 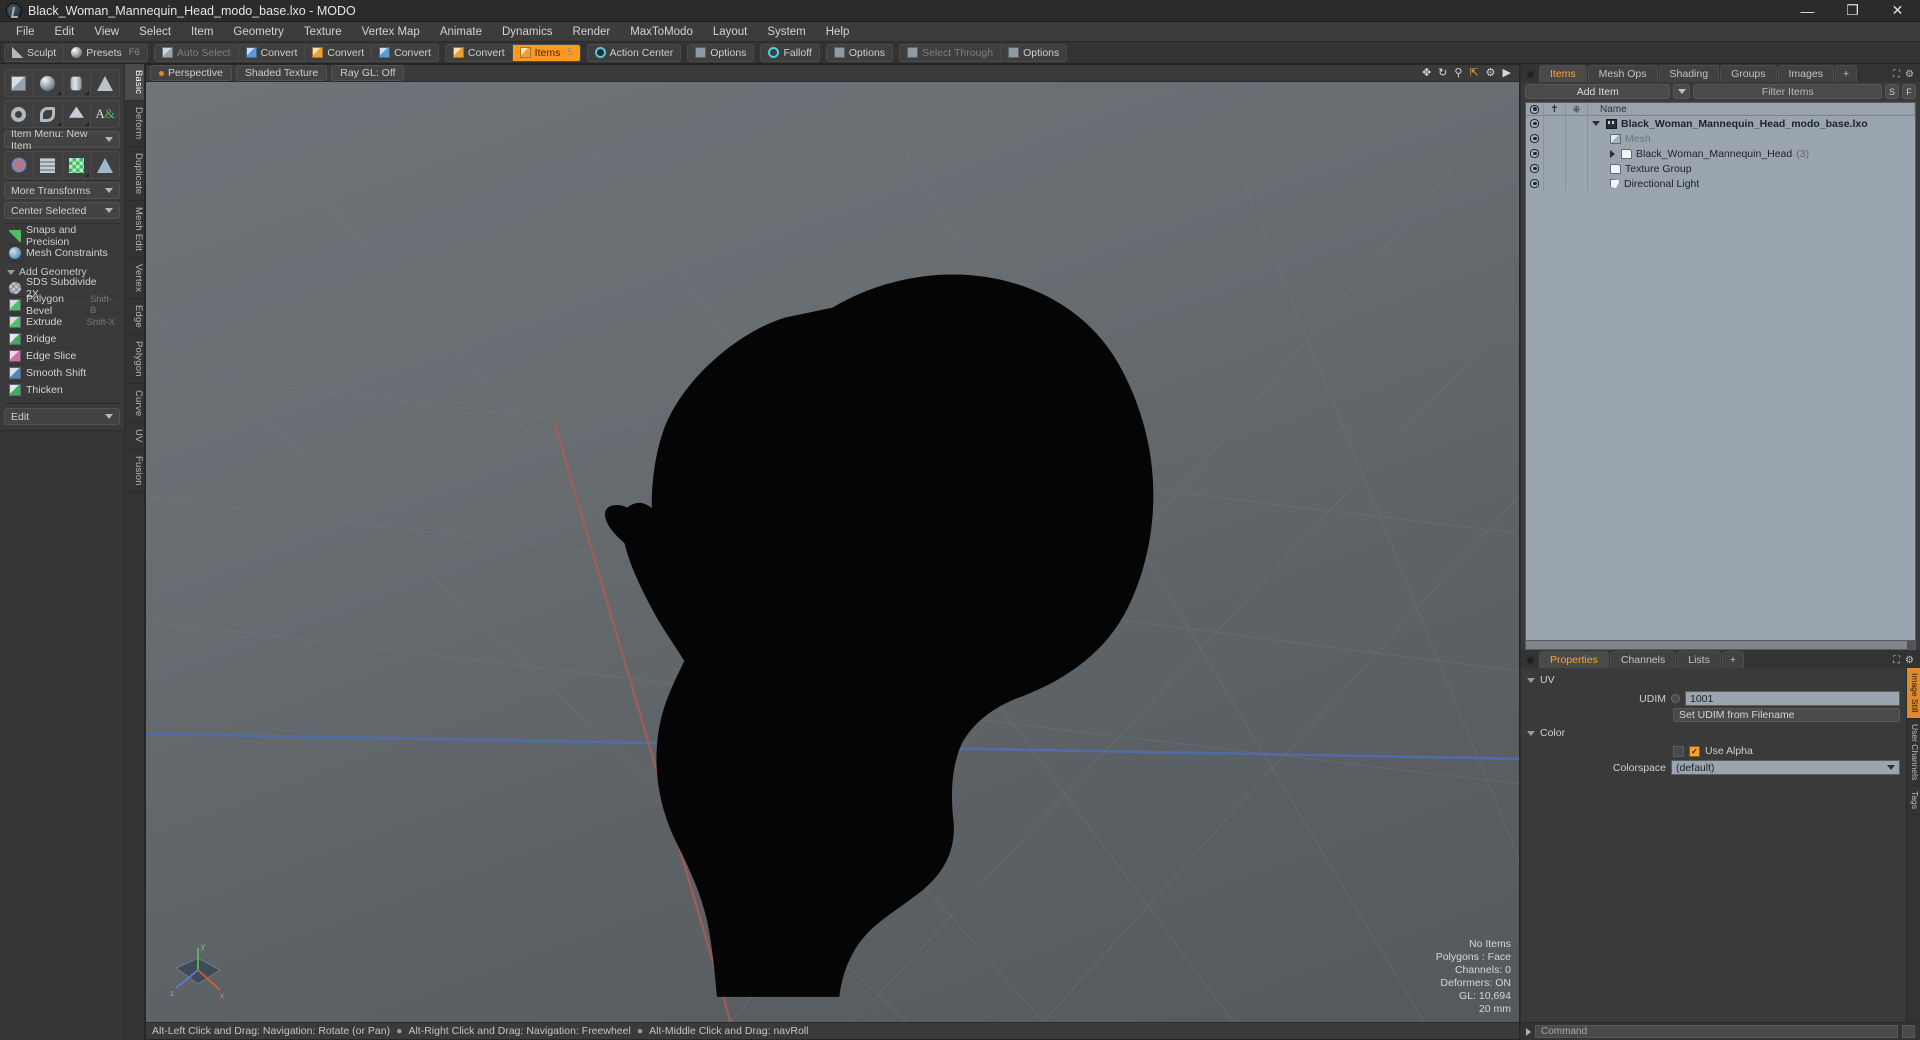 What do you see at coordinates (1785, 767) in the screenshot?
I see `colorspace-select: (default)` at bounding box center [1785, 767].